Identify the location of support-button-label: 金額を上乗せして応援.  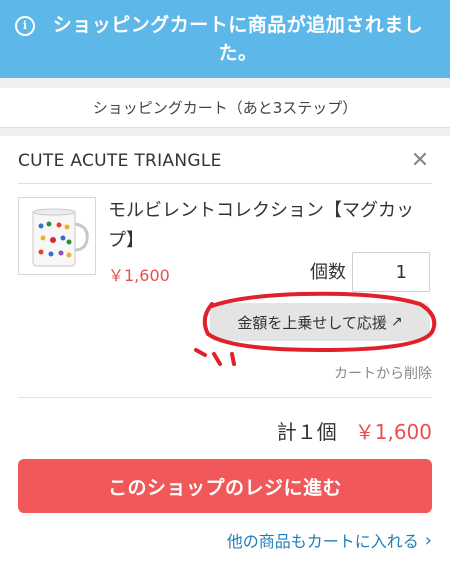
(312, 322).